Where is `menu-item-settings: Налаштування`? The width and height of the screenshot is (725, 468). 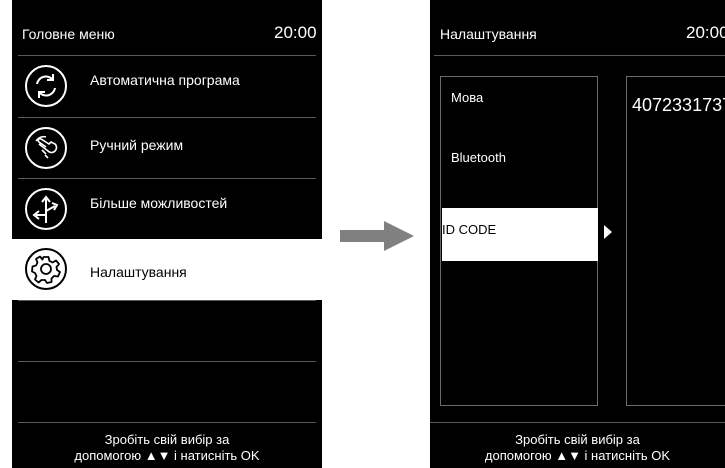
menu-item-settings: Налаштування is located at coordinates (167, 269).